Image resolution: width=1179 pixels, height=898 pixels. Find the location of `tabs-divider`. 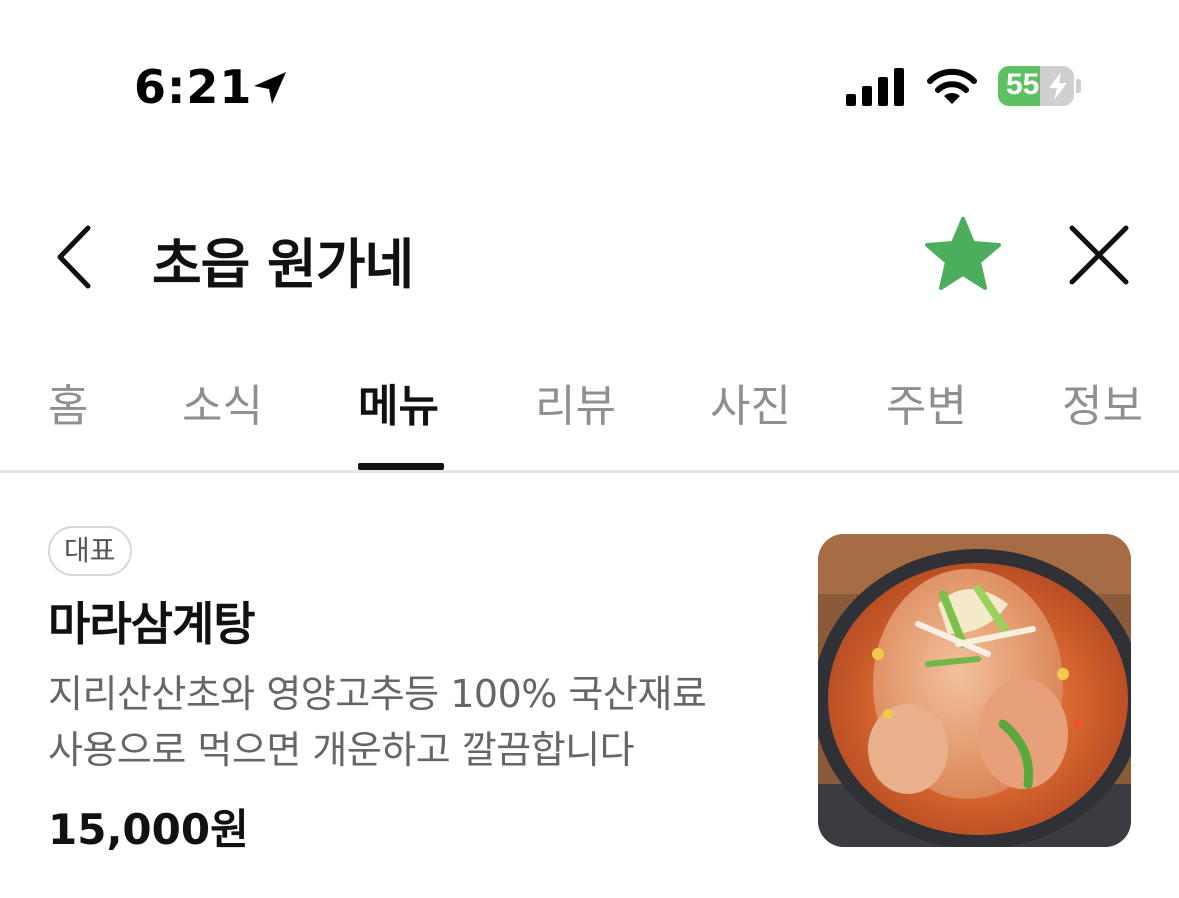

tabs-divider is located at coordinates (589, 471).